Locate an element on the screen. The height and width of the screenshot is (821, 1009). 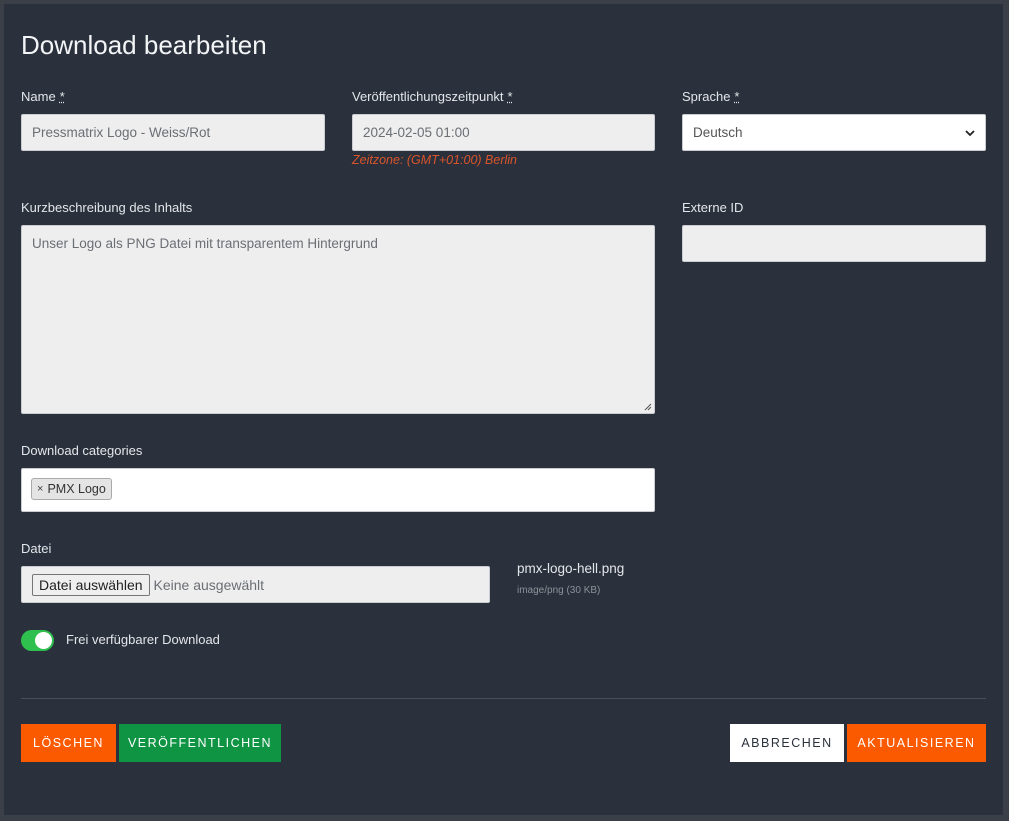
publish-time-label: Veröffentlichungszeitpunkt * is located at coordinates (432, 96).